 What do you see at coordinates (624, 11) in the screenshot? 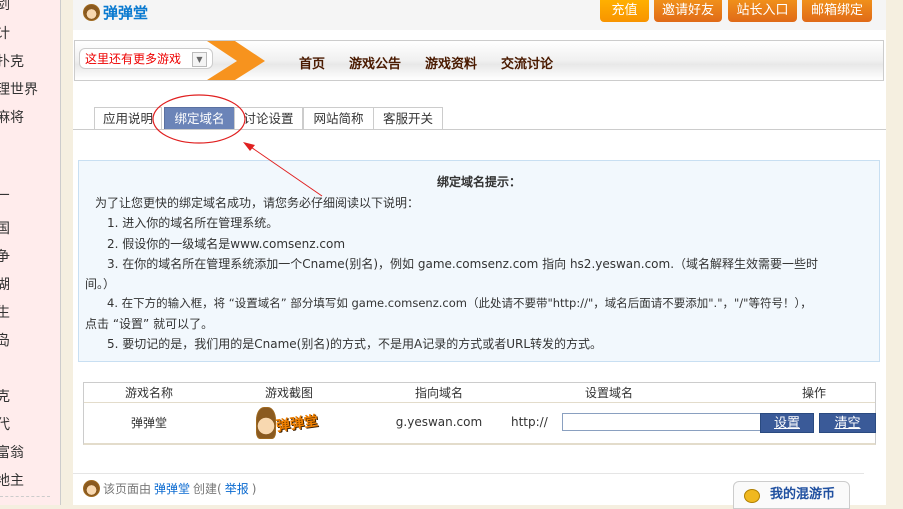
I see `recharge-button: 充值` at bounding box center [624, 11].